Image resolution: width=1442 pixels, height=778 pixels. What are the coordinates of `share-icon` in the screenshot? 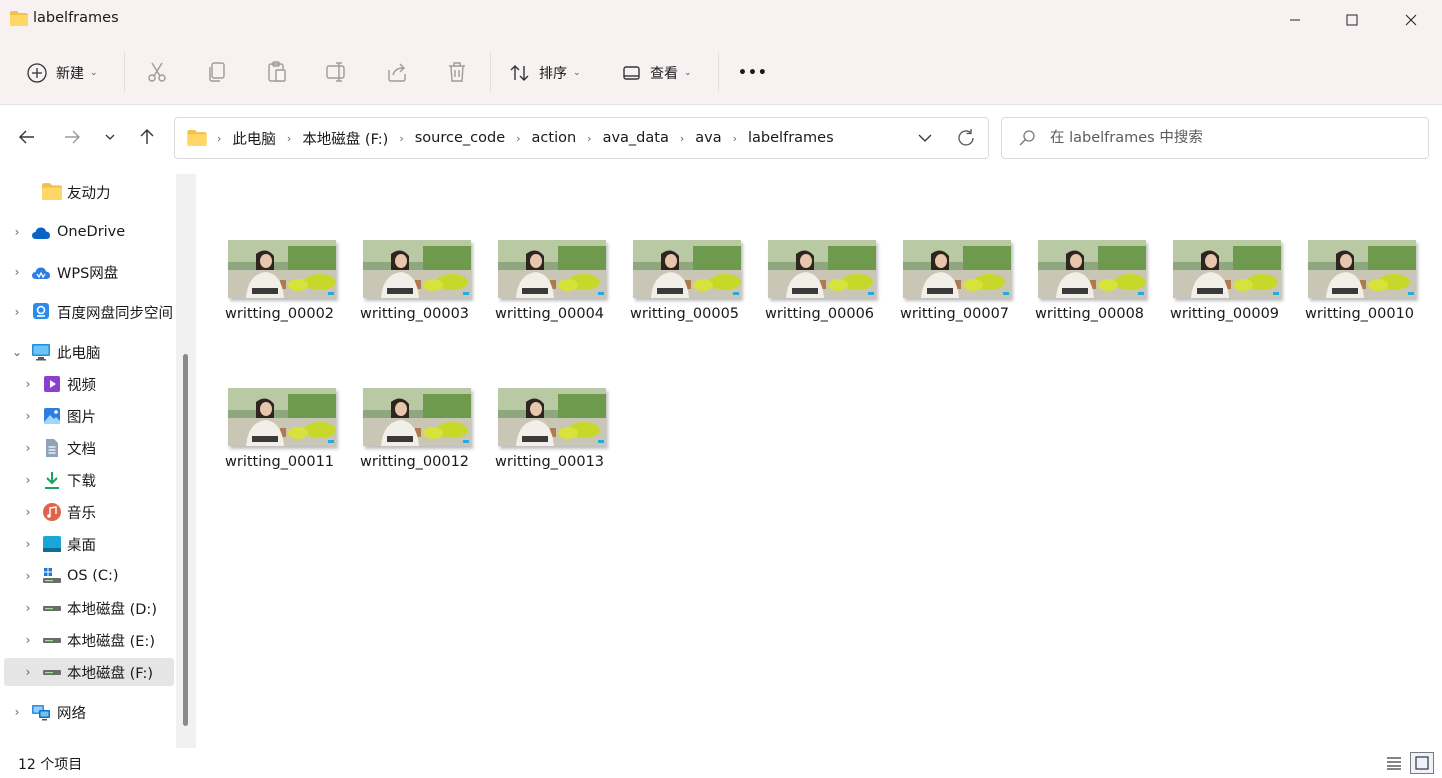 It's located at (397, 72).